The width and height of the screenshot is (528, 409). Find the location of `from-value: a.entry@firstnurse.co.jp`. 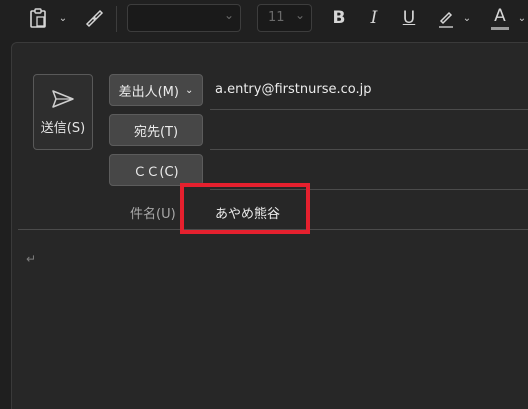

from-value: a.entry@firstnurse.co.jp is located at coordinates (293, 89).